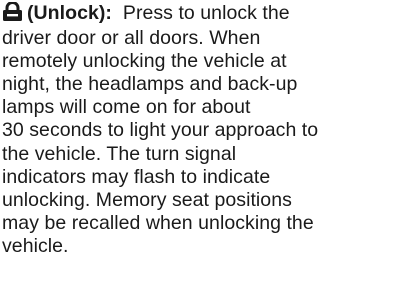 The width and height of the screenshot is (402, 297). Describe the element at coordinates (12, 14) in the screenshot. I see `unlock-icon` at that location.